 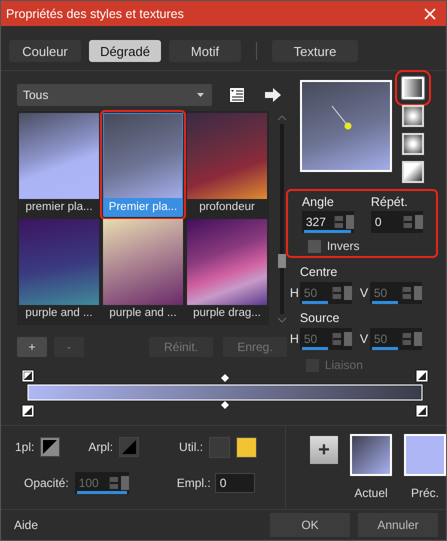 What do you see at coordinates (200, 95) in the screenshot?
I see `caret-icon` at bounding box center [200, 95].